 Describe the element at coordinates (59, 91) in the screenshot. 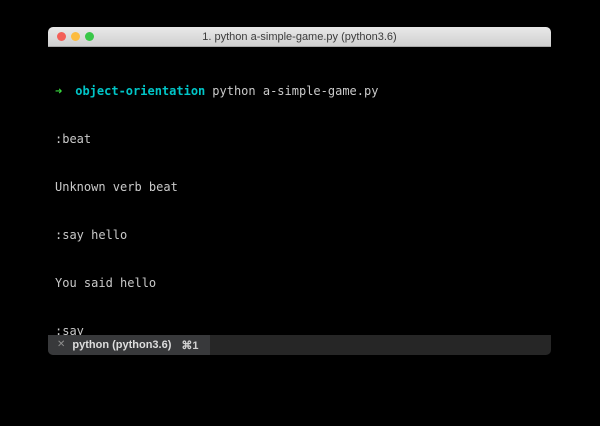

I see `prompt-arrow-icon: ➜` at that location.